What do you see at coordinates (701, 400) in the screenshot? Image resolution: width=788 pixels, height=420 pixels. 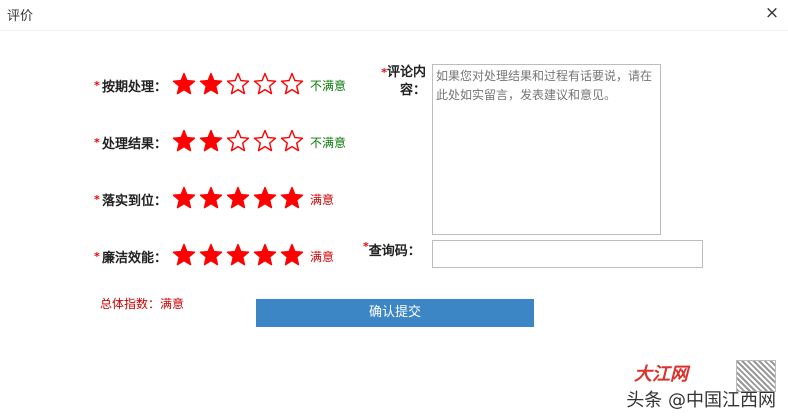 I see `watermark-text: 头条 @中国江西网` at bounding box center [701, 400].